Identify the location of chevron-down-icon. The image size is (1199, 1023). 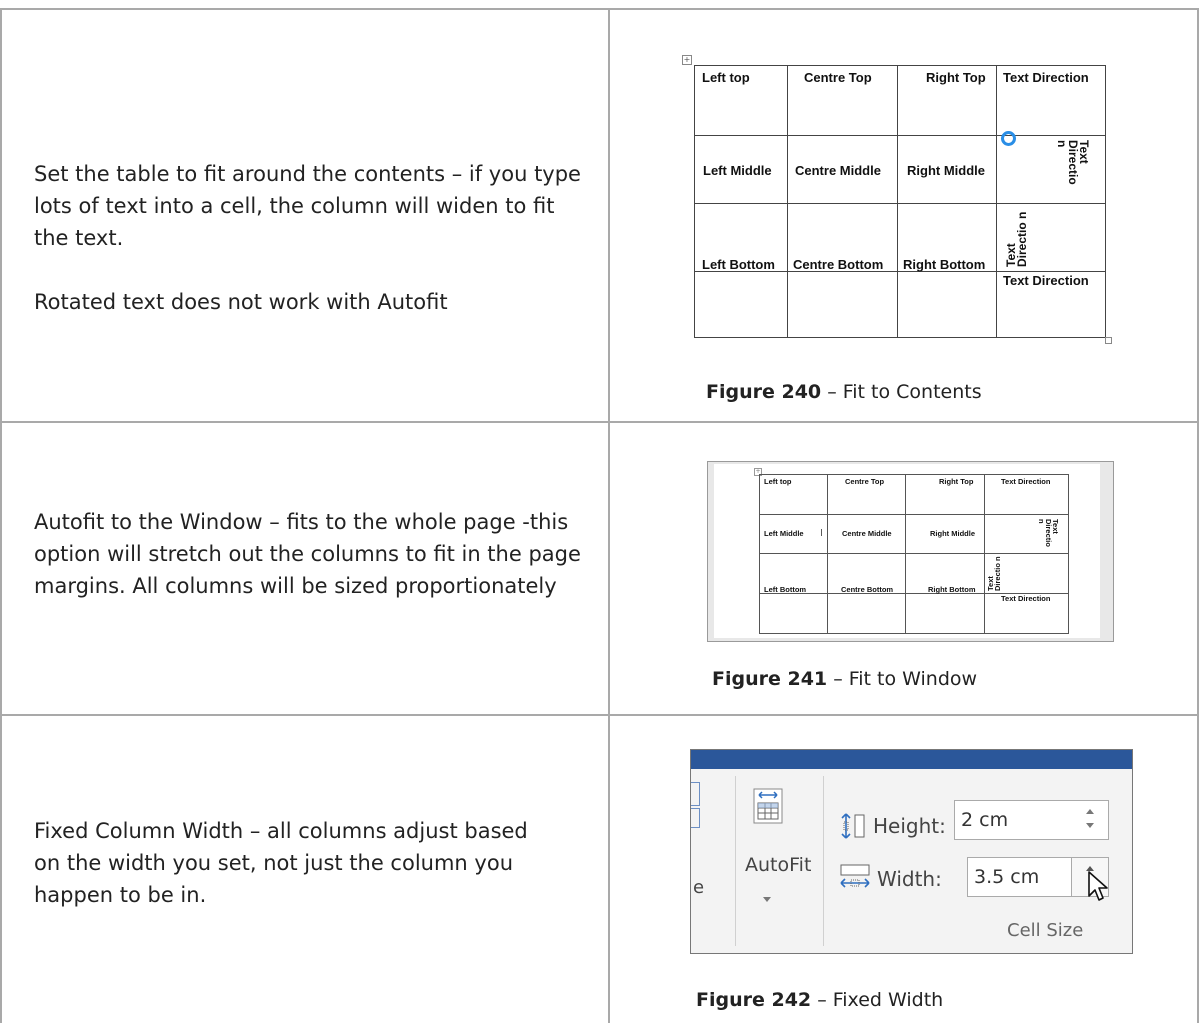
(767, 899).